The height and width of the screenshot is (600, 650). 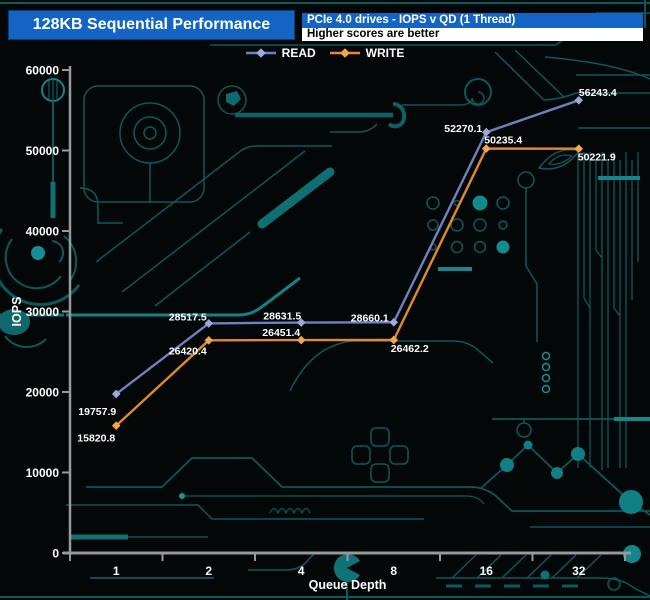 What do you see at coordinates (188, 351) in the screenshot?
I see `data-label-write: 26420.4` at bounding box center [188, 351].